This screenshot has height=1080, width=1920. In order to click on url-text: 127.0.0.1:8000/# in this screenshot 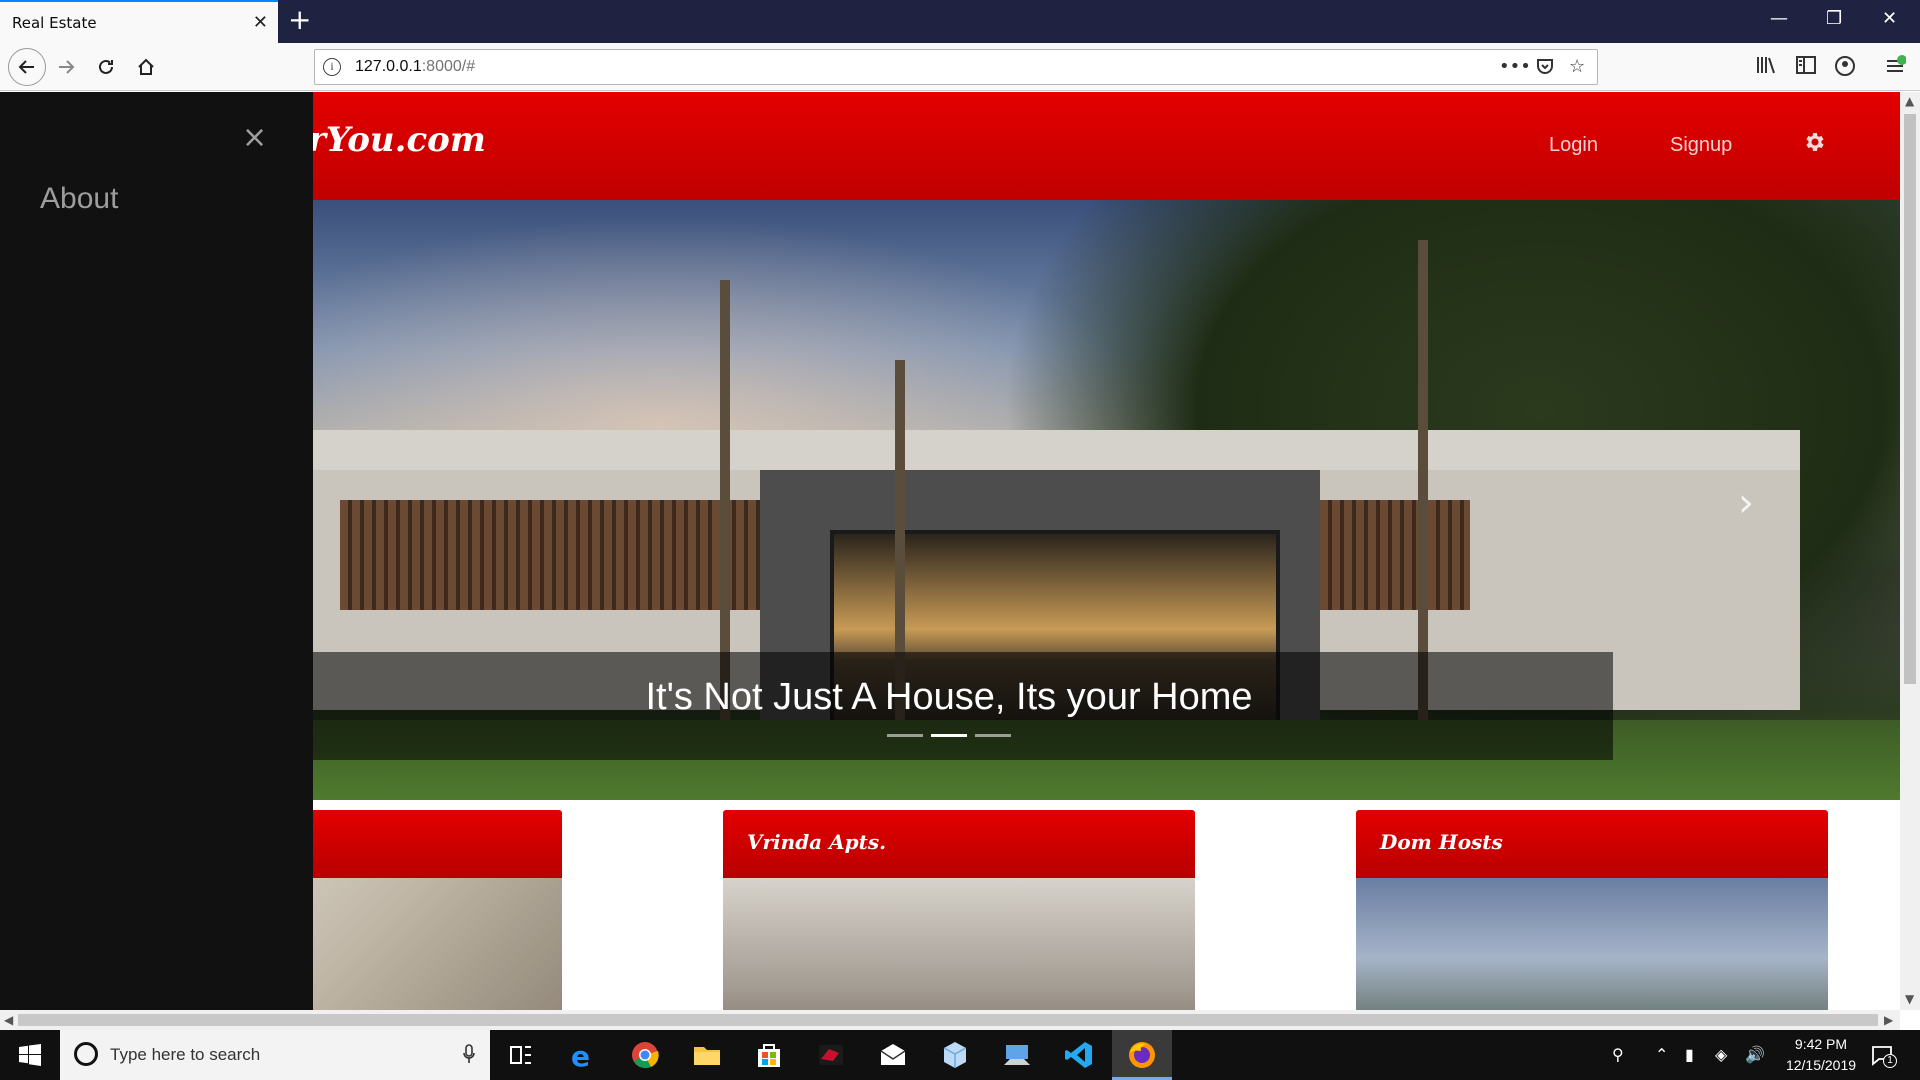, I will do `click(415, 67)`.